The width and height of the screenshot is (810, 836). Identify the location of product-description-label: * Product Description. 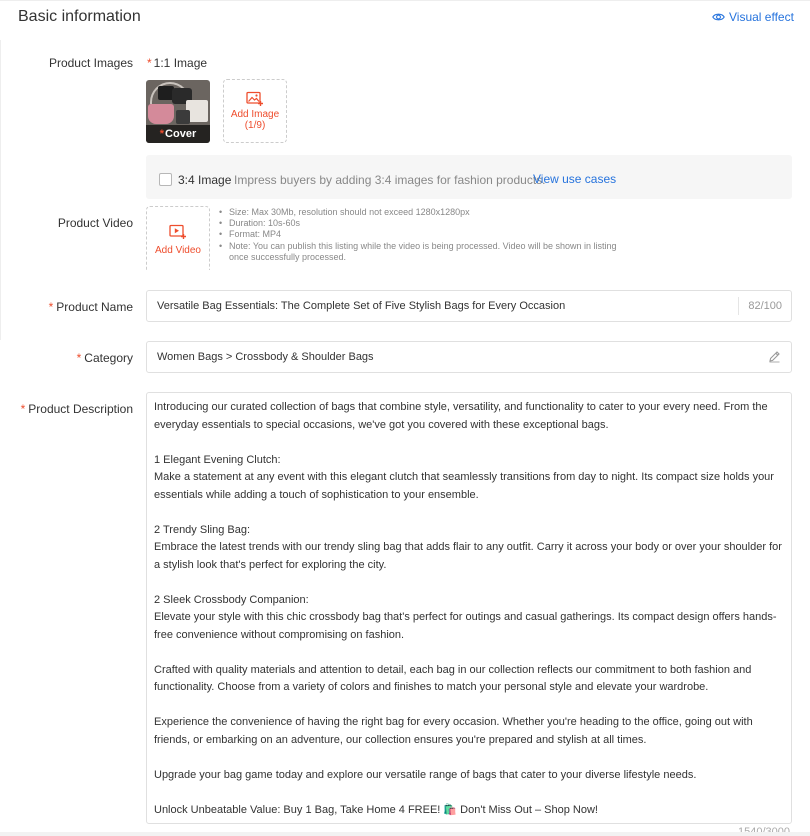
(76, 409).